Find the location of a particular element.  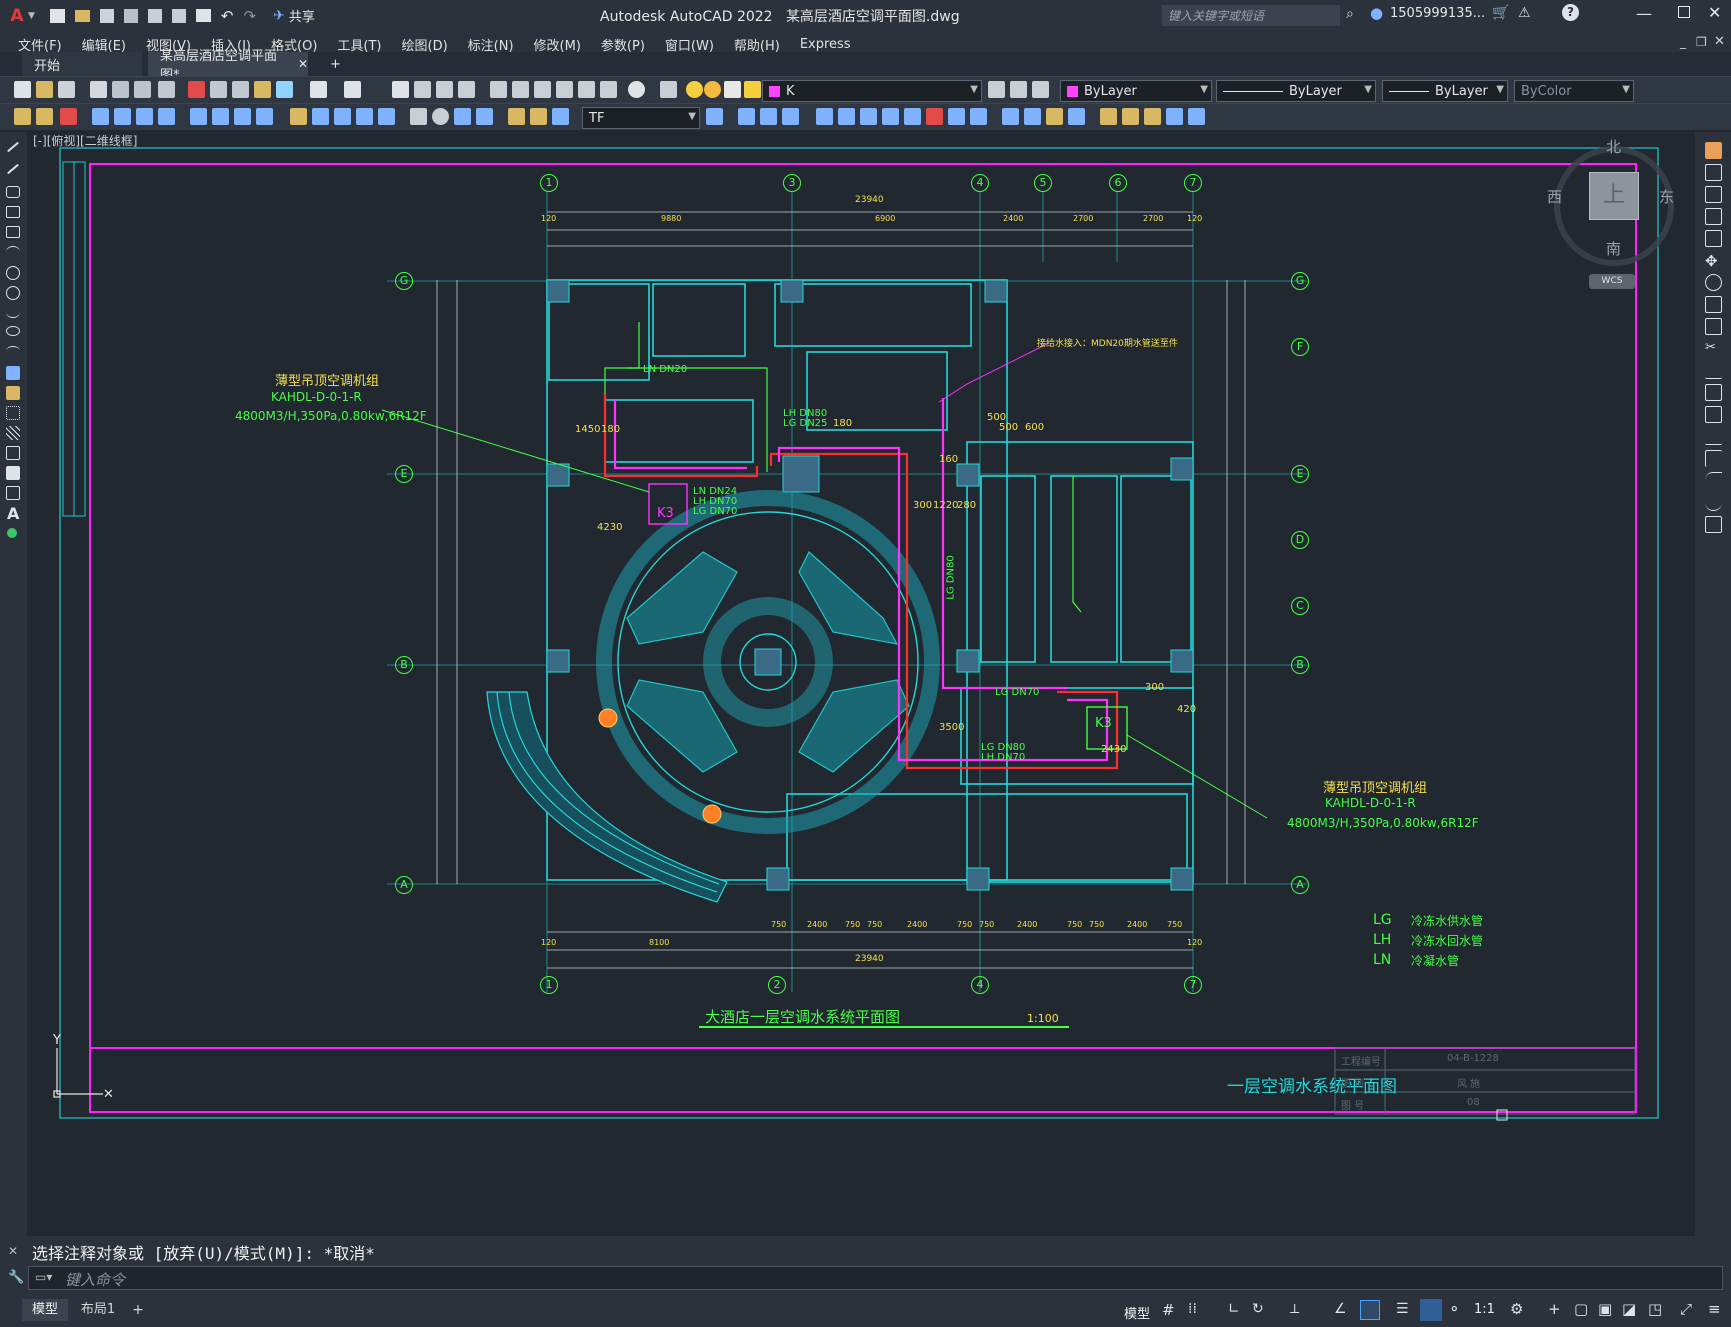

erase-icon is located at coordinates (1713, 150).